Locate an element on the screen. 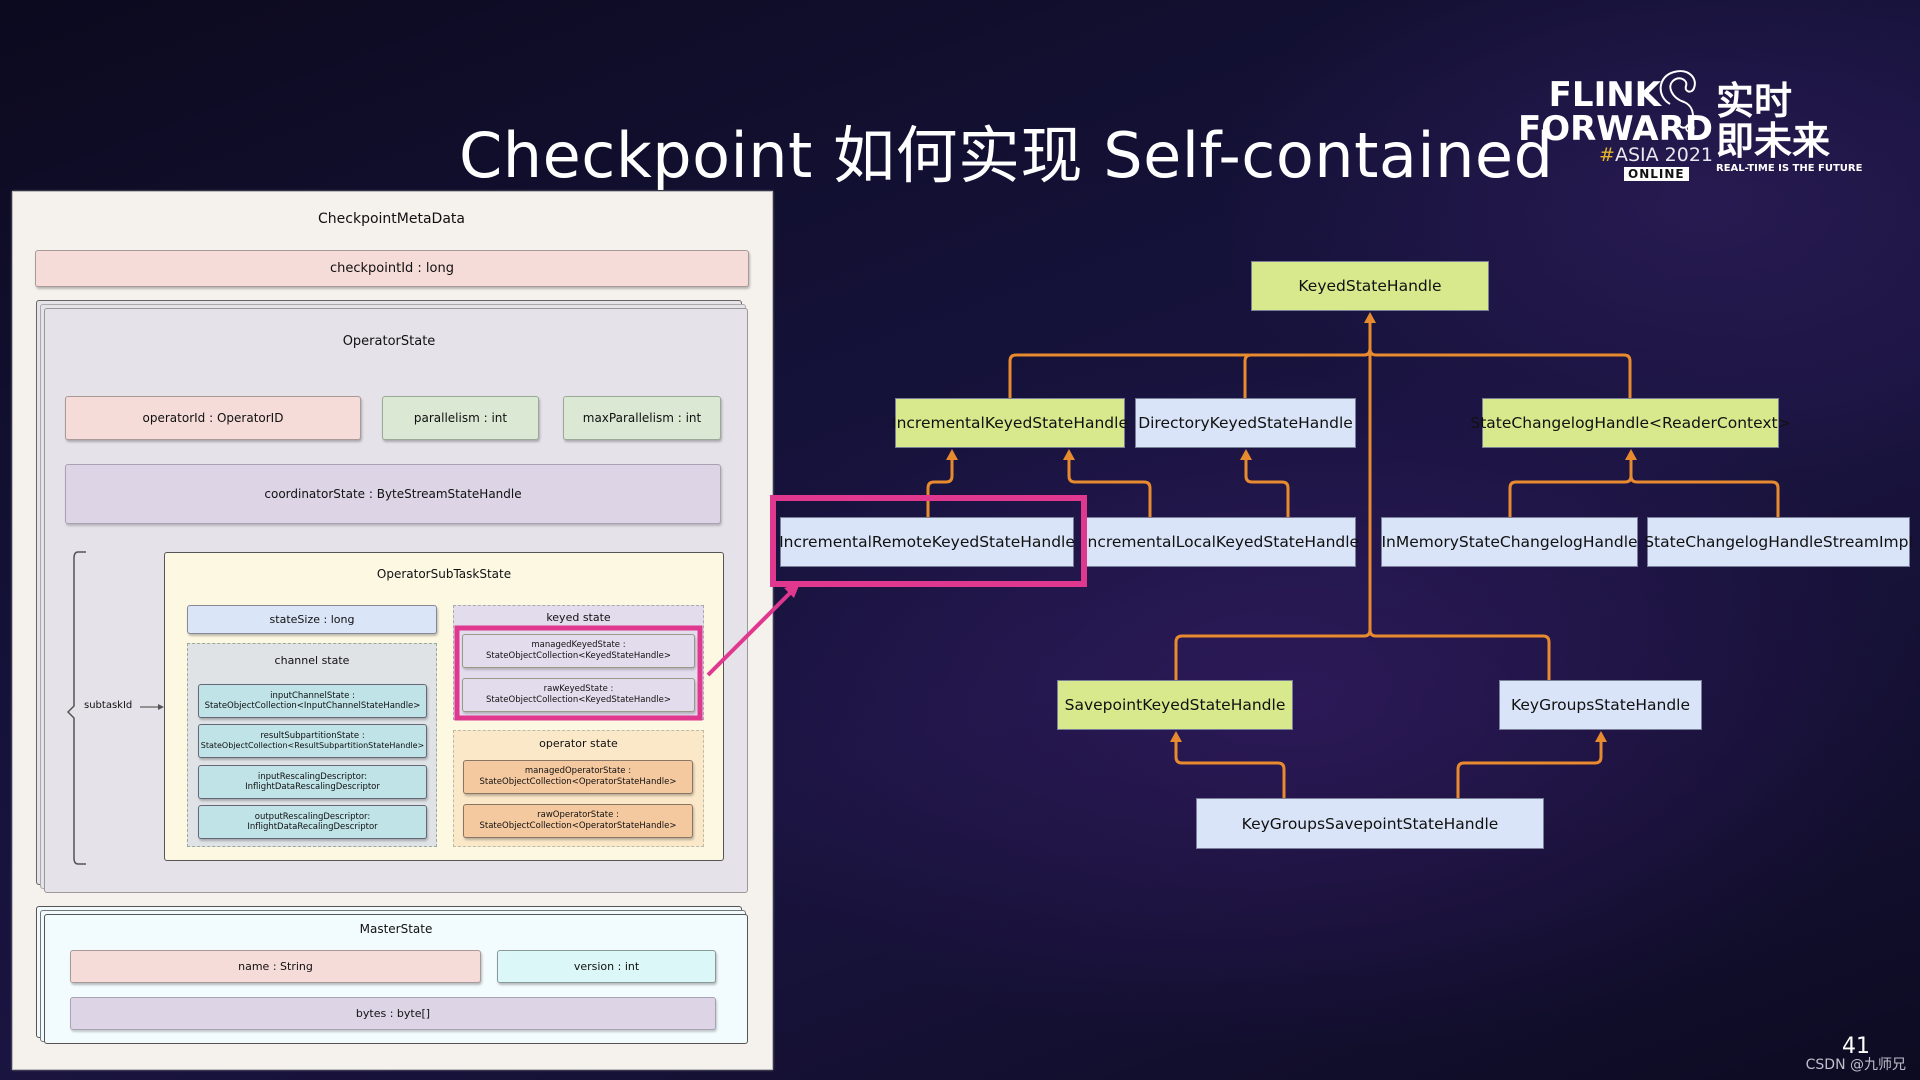  highlight-arrowhead-icon is located at coordinates (792, 590).